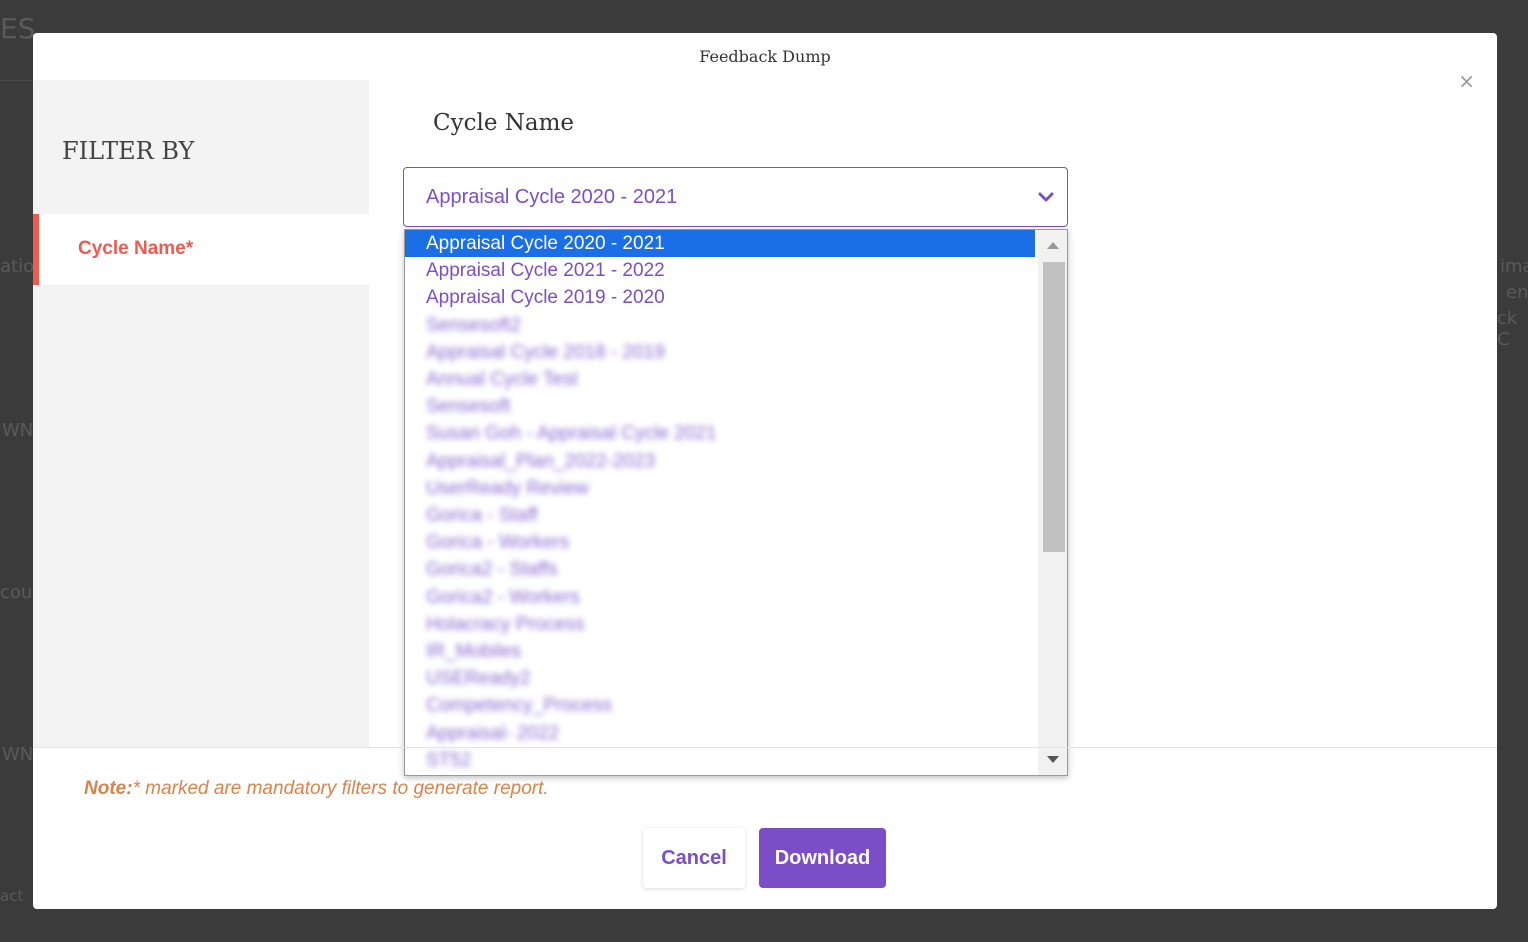 The height and width of the screenshot is (942, 1528). What do you see at coordinates (720, 406) in the screenshot?
I see `option-item: Sensesoft` at bounding box center [720, 406].